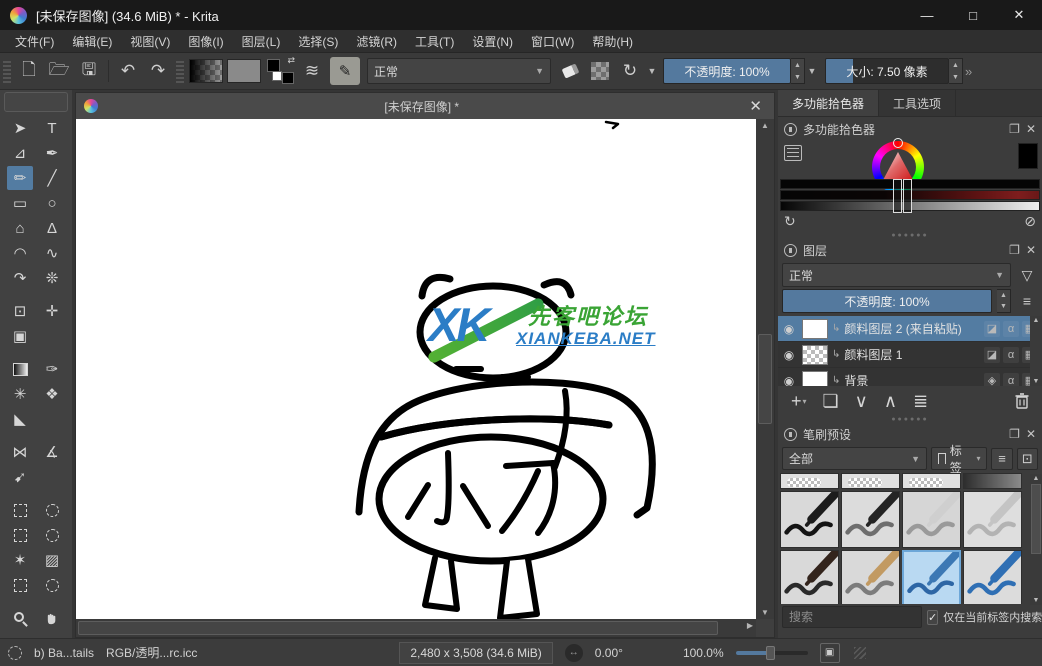  Describe the element at coordinates (910, 329) in the screenshot. I see `layer-row-0: ◉↳颜料图层 2 (来自粘贴)◪α▦` at that location.